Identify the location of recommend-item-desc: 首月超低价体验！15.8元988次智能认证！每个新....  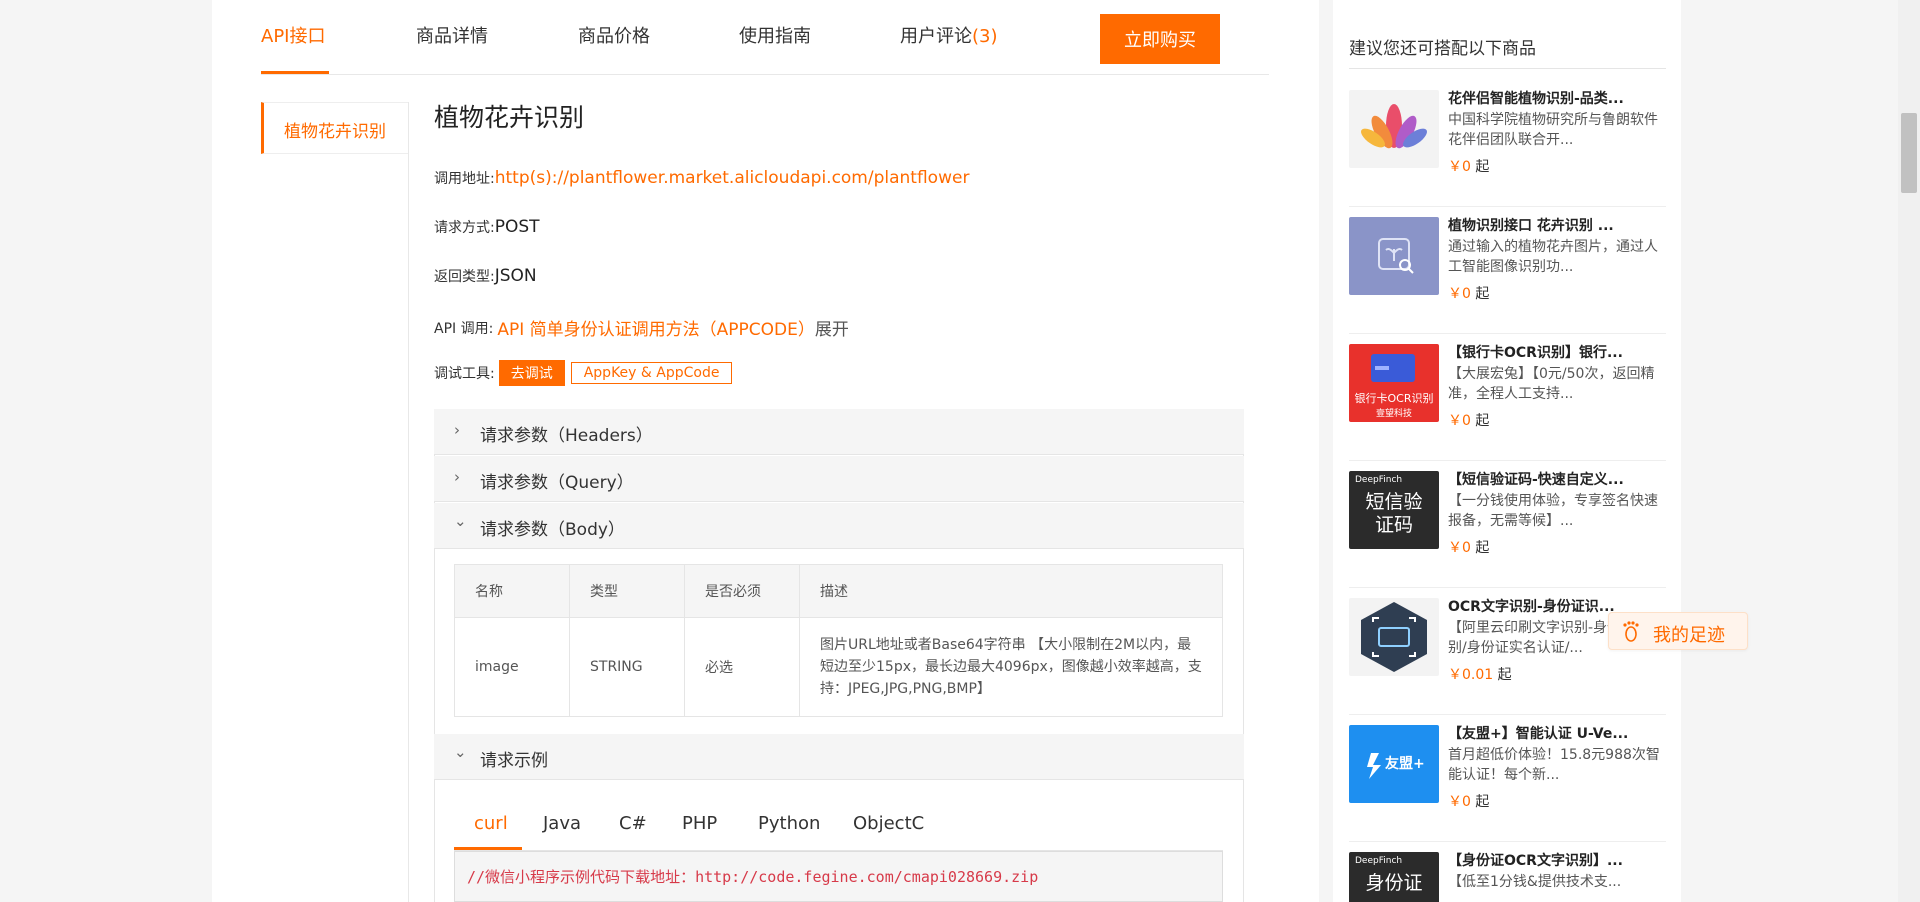
(1554, 765).